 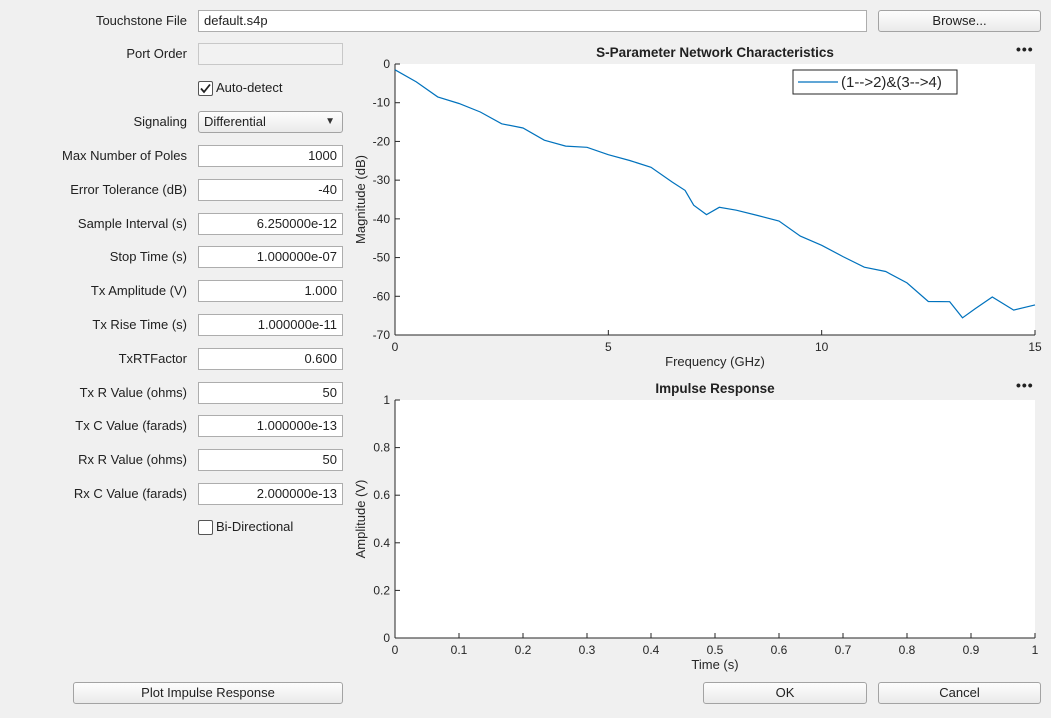 I want to click on y-tick-label: 0.6, so click(x=381, y=495).